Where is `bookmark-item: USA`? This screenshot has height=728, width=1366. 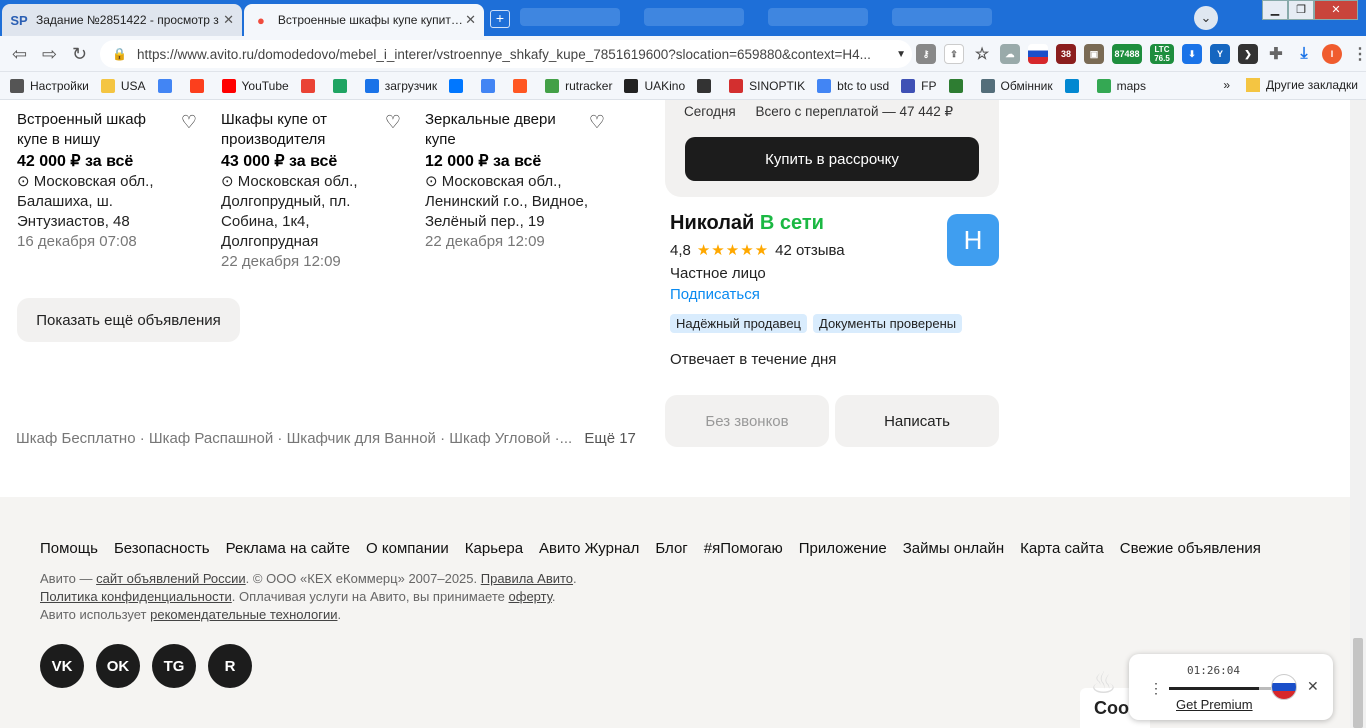 bookmark-item: USA is located at coordinates (123, 85).